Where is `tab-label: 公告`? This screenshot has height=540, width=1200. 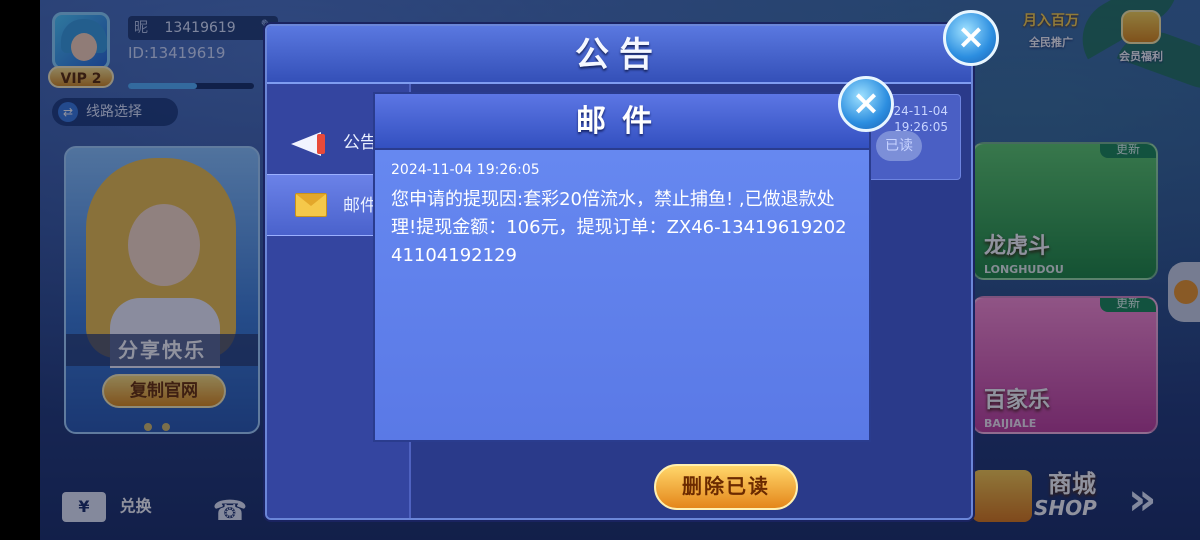 tab-label: 公告 is located at coordinates (360, 143).